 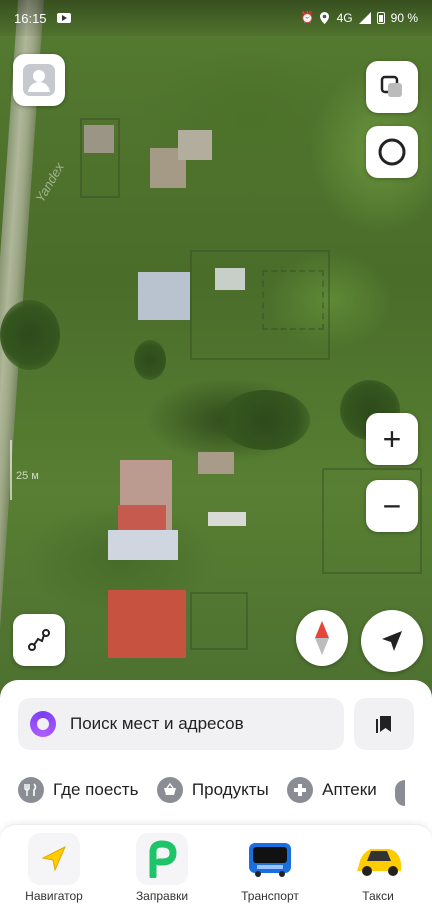 What do you see at coordinates (30, 18) in the screenshot?
I see `status-time: 16:15` at bounding box center [30, 18].